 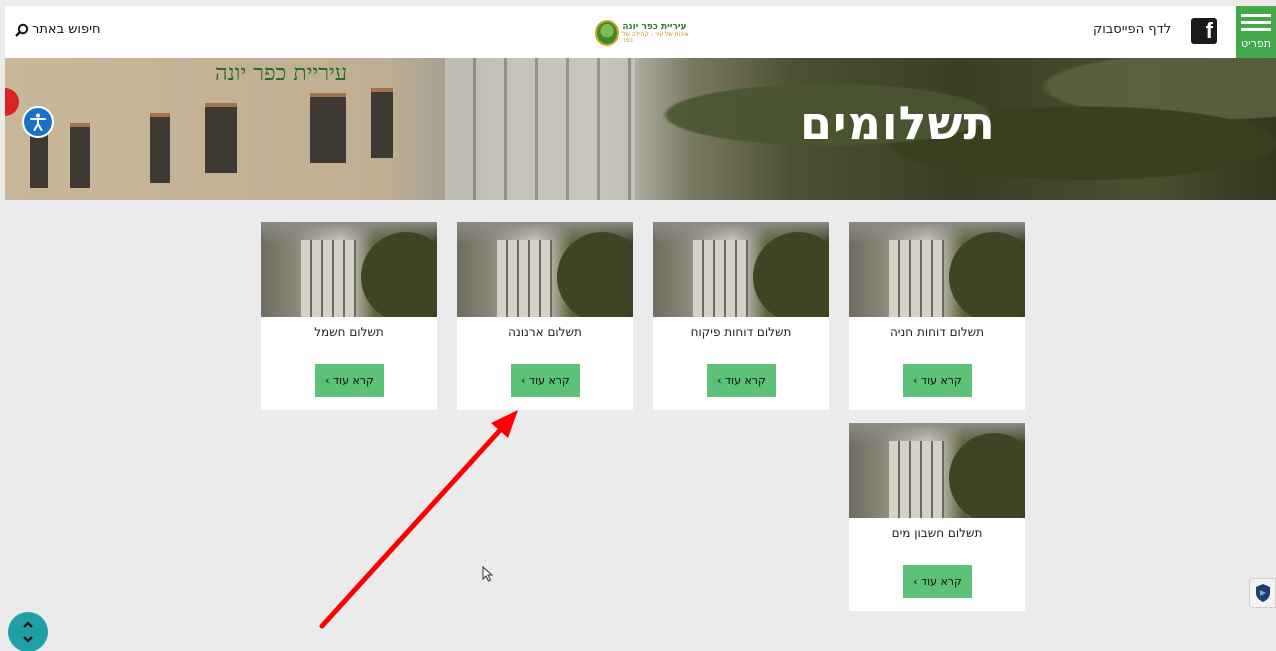 I want to click on accessibility-button, so click(x=38, y=122).